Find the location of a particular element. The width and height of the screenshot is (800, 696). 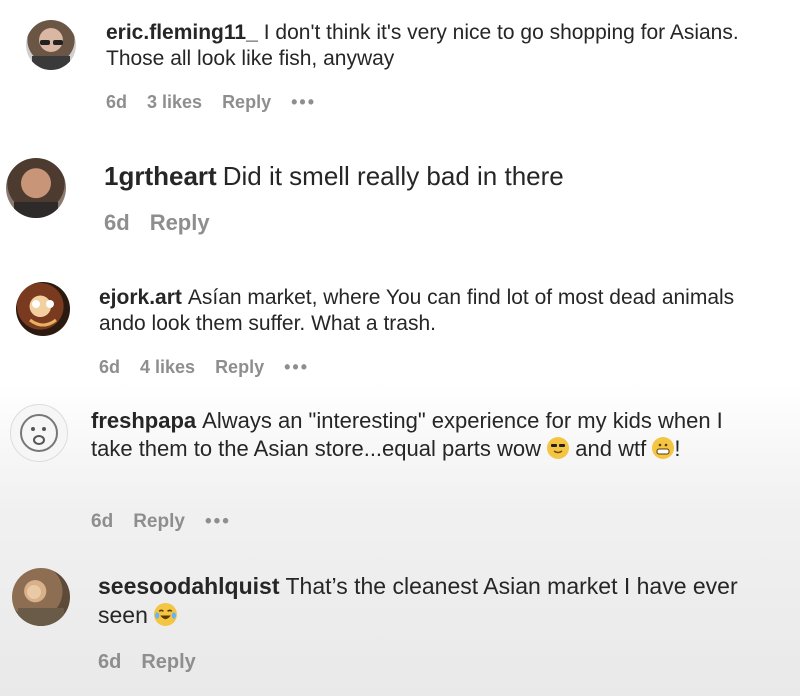

avatar-sketch-icon is located at coordinates (39, 433).